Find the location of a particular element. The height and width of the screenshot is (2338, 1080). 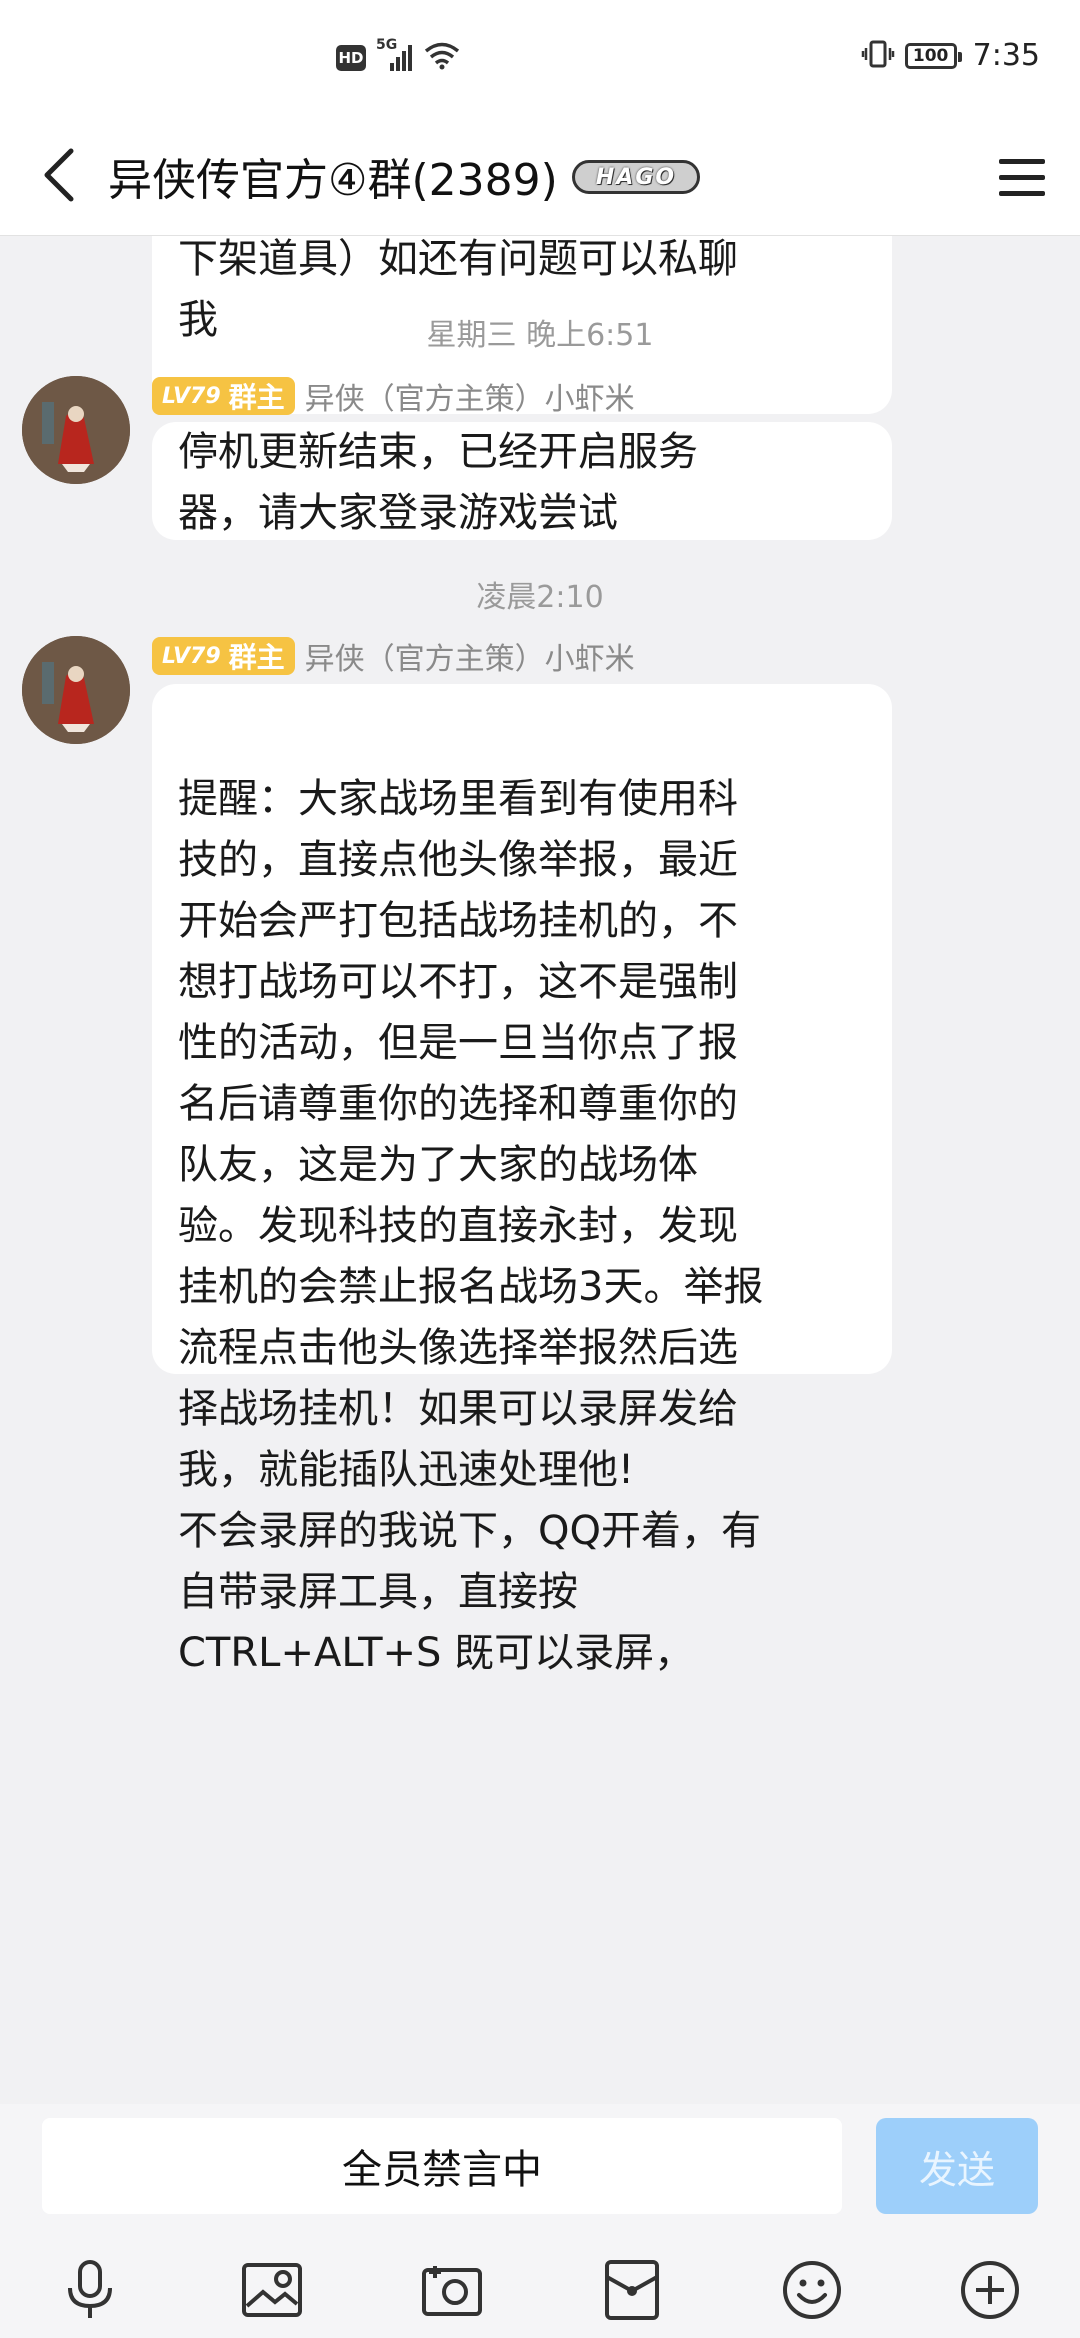

message-timestamp: 凌晨2:10 is located at coordinates (540, 597).